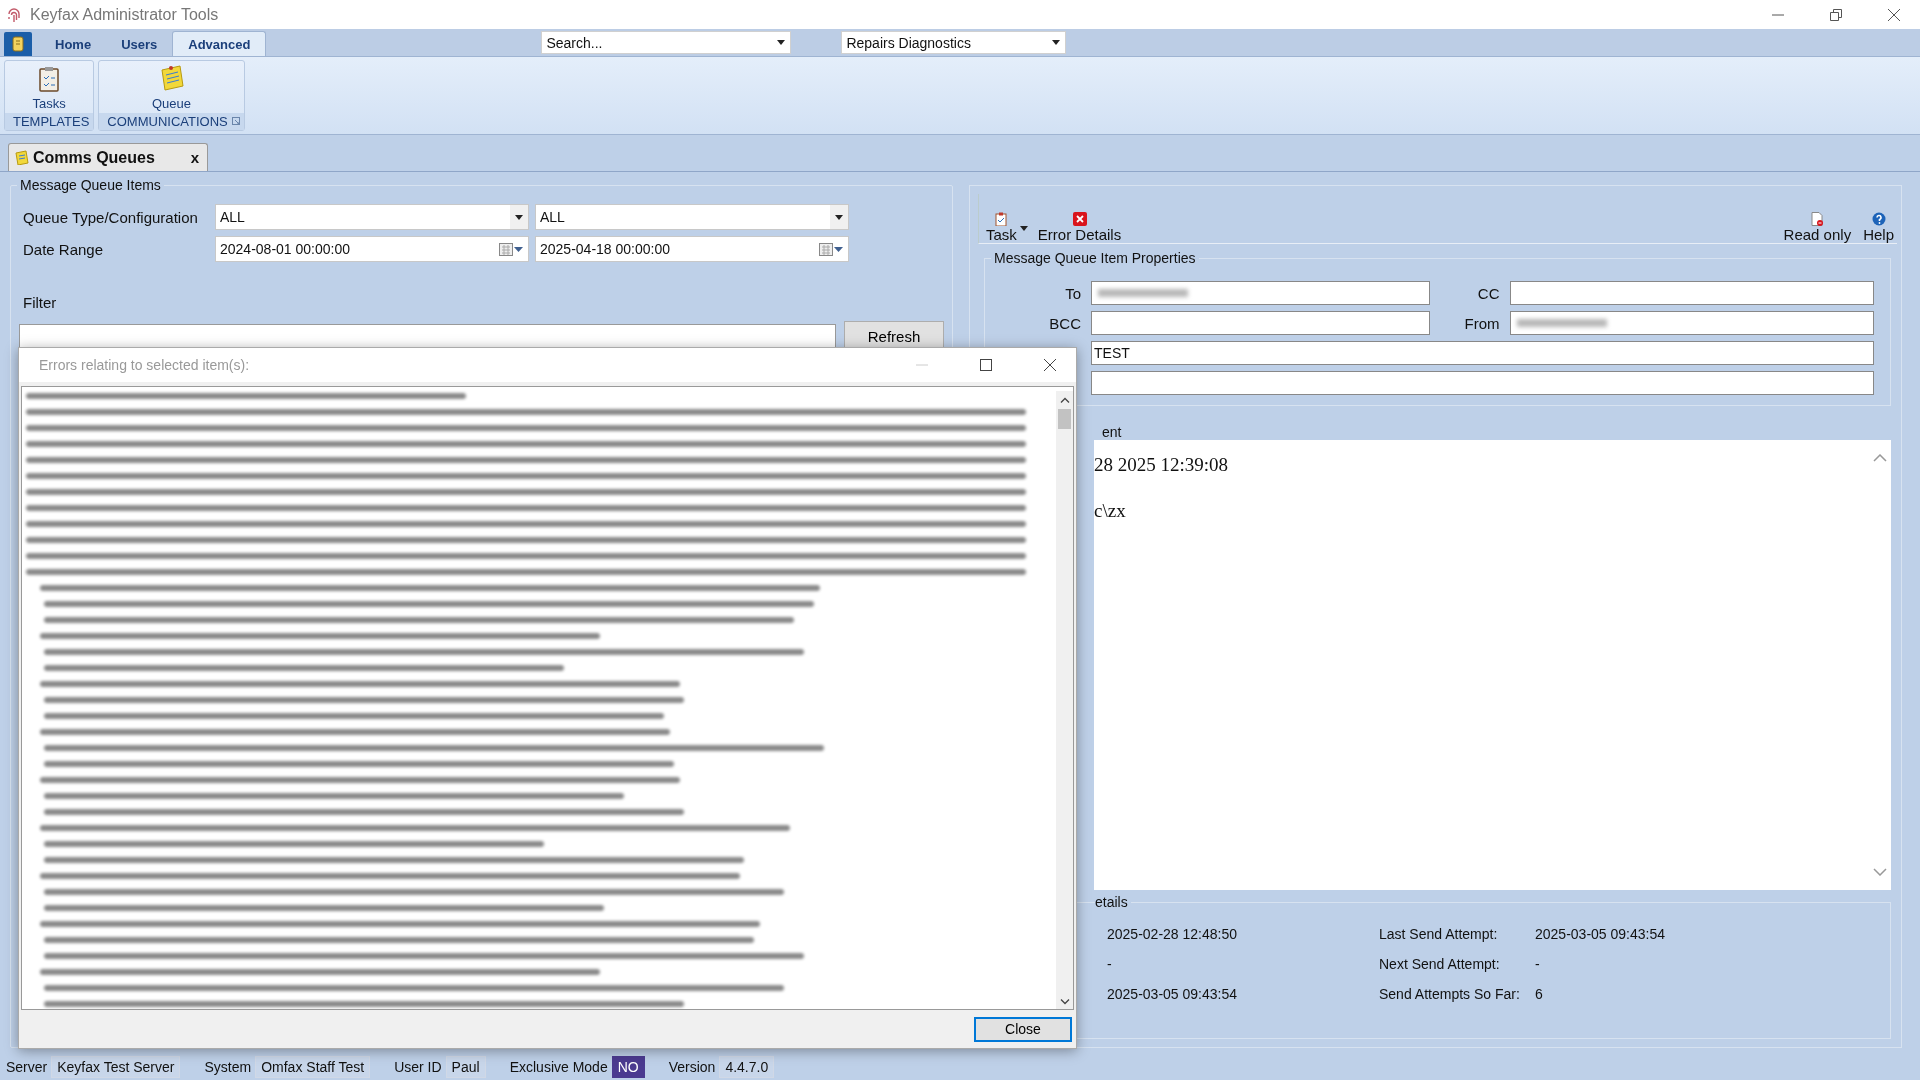 The width and height of the screenshot is (1920, 1080). Describe the element at coordinates (1878, 227) in the screenshot. I see `help-button: Help` at that location.